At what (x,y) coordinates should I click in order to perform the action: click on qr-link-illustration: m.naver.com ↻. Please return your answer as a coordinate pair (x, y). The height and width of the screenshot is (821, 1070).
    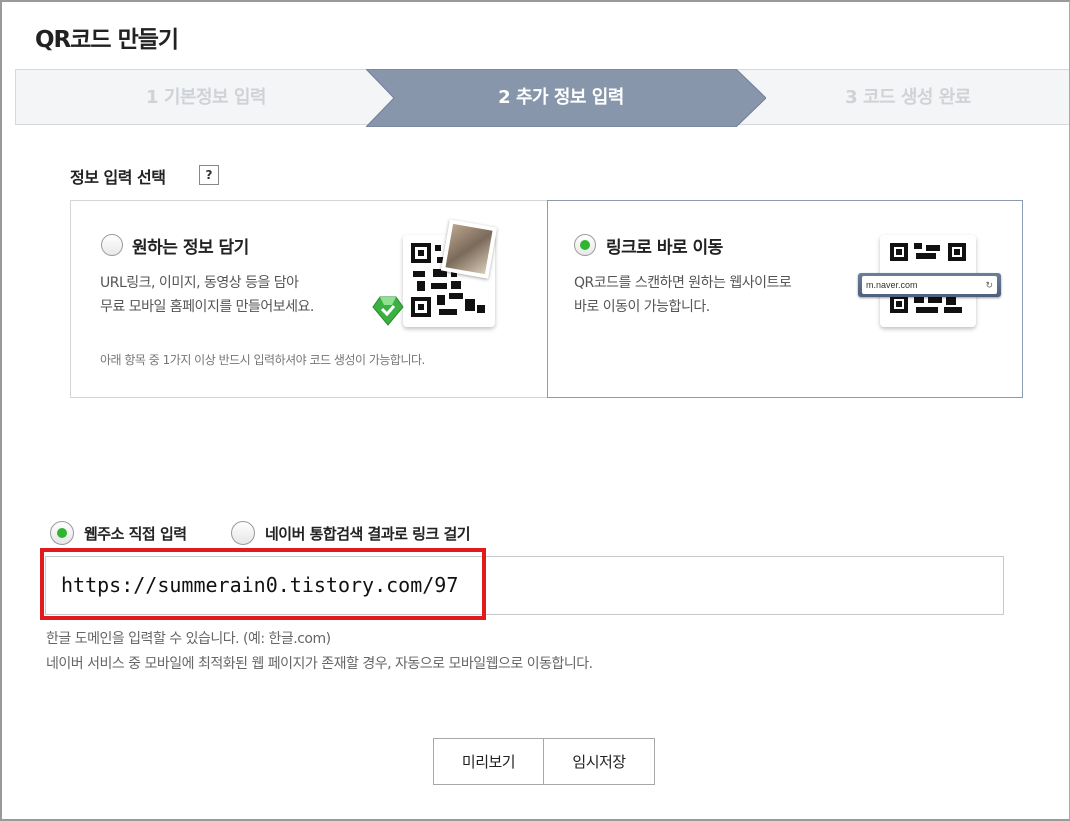
    Looking at the image, I should click on (933, 281).